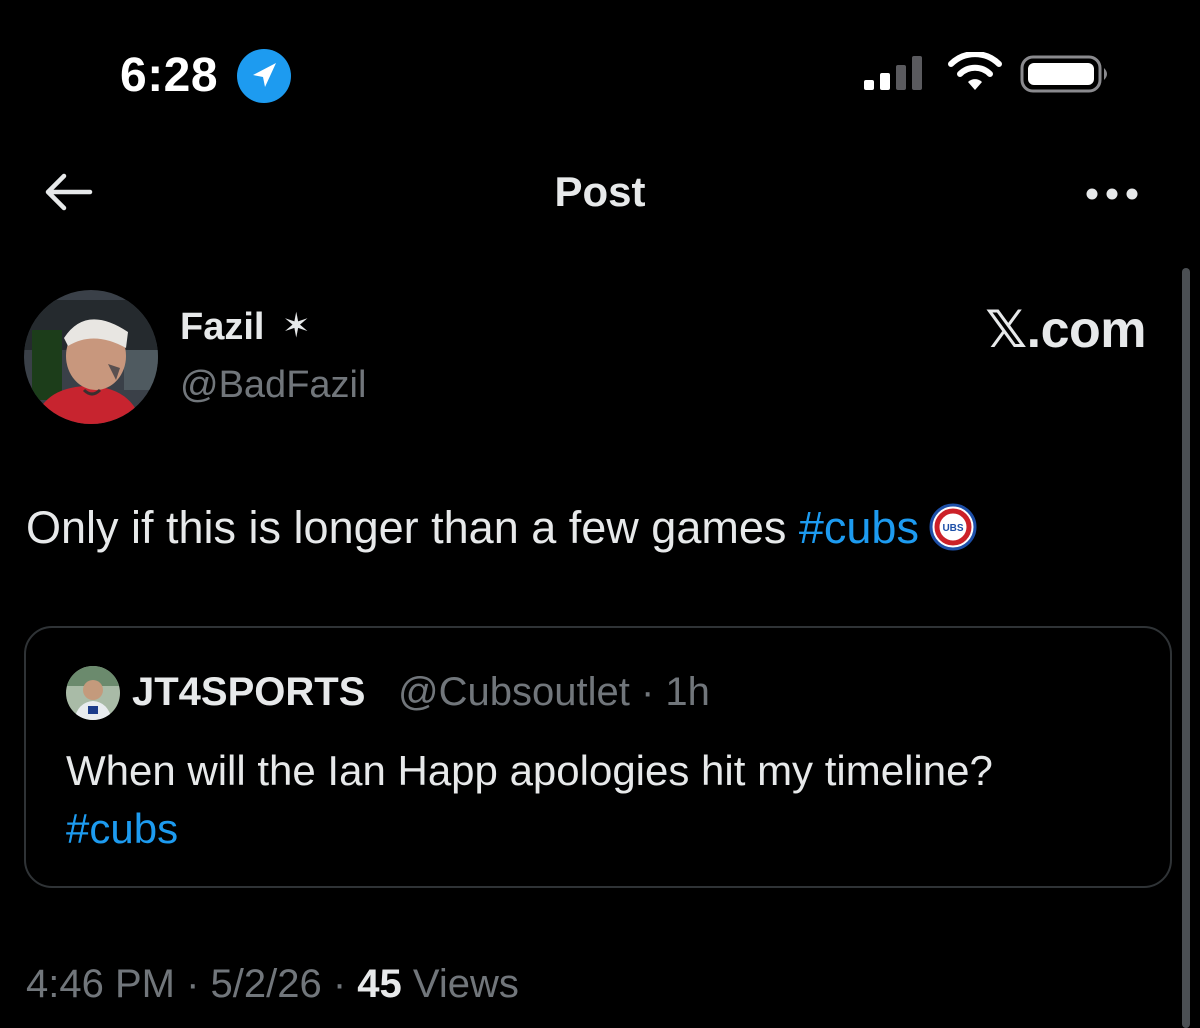 The image size is (1200, 1028). I want to click on location-arrow-icon, so click(264, 76).